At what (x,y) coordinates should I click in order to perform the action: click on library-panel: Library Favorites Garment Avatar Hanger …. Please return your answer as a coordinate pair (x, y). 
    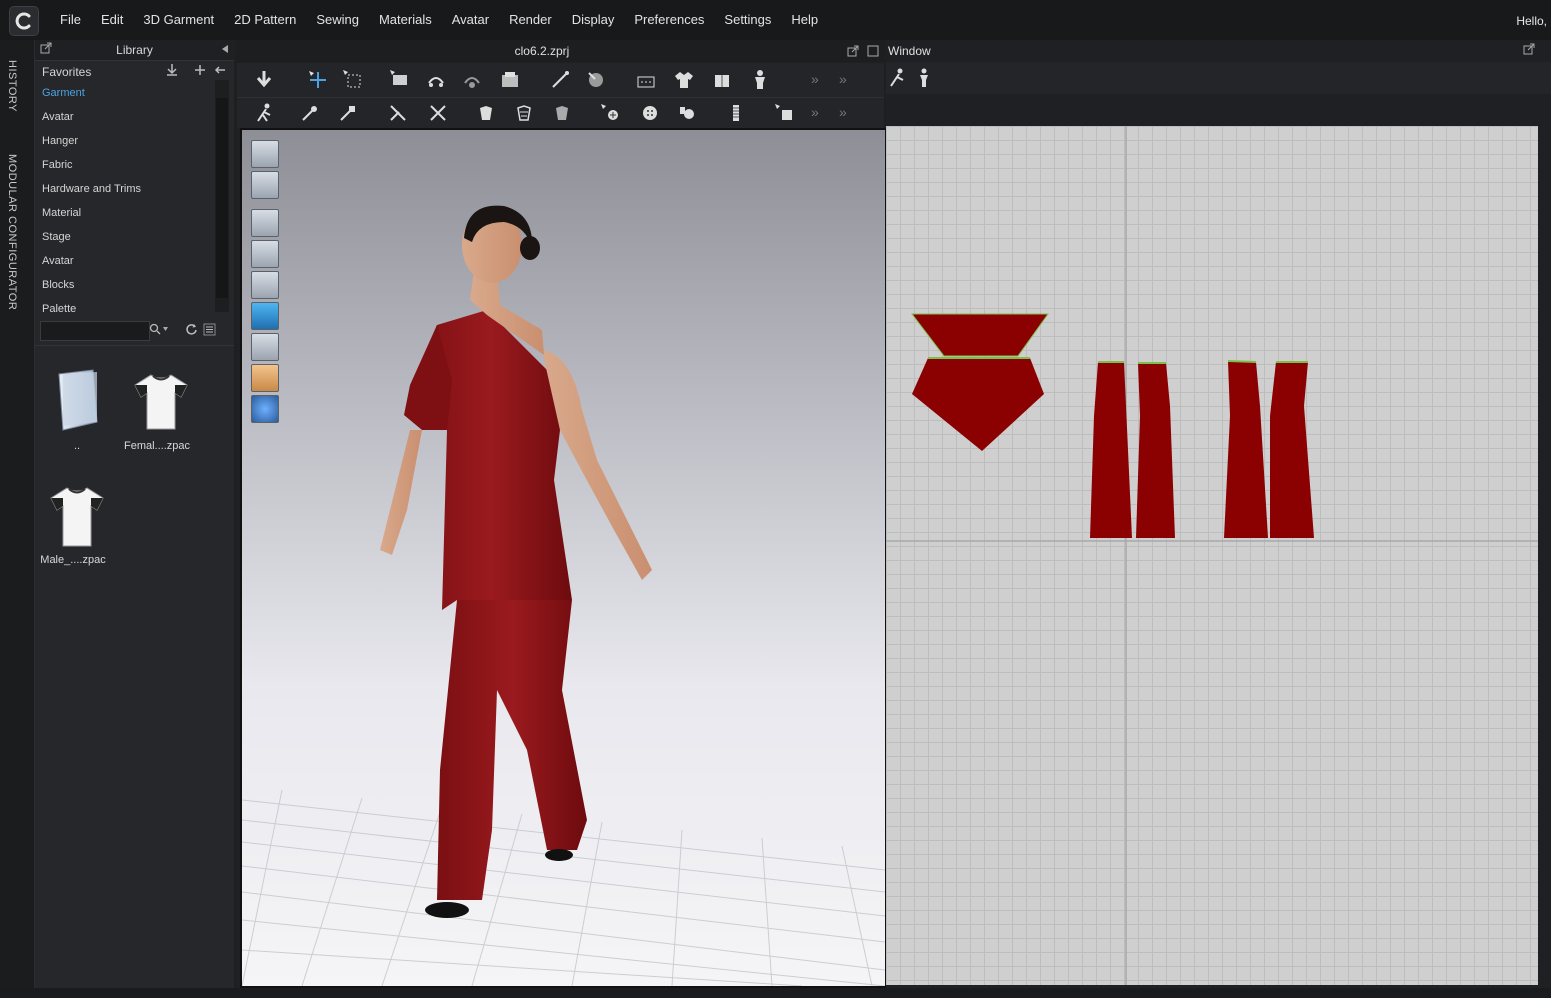
    Looking at the image, I should click on (134, 514).